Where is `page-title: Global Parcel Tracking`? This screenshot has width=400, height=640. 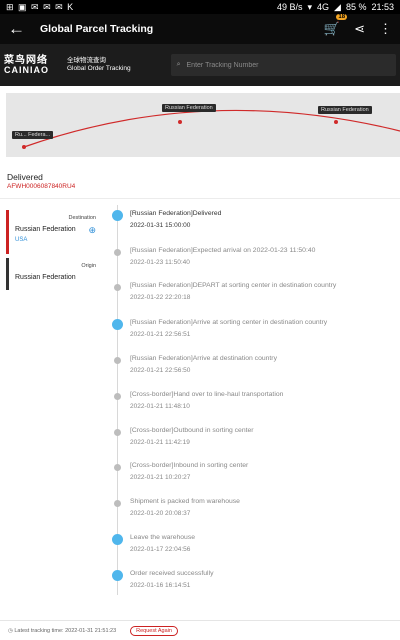 page-title: Global Parcel Tracking is located at coordinates (97, 29).